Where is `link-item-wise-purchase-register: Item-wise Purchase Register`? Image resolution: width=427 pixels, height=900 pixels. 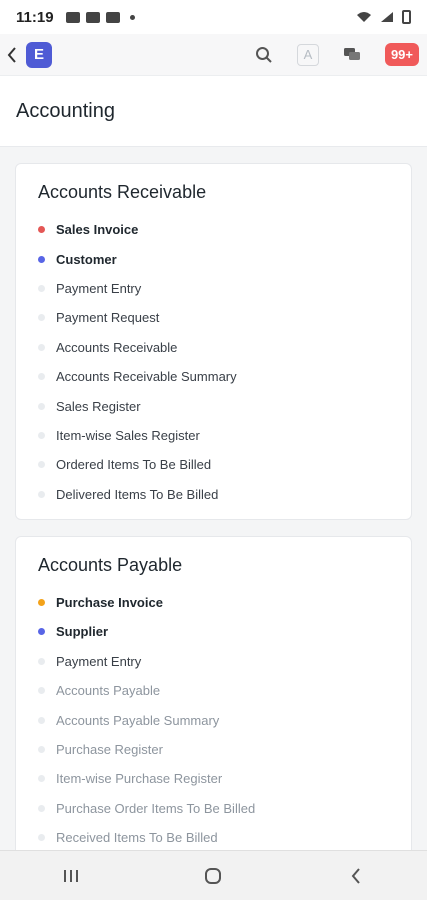 link-item-wise-purchase-register: Item-wise Purchase Register is located at coordinates (213, 778).